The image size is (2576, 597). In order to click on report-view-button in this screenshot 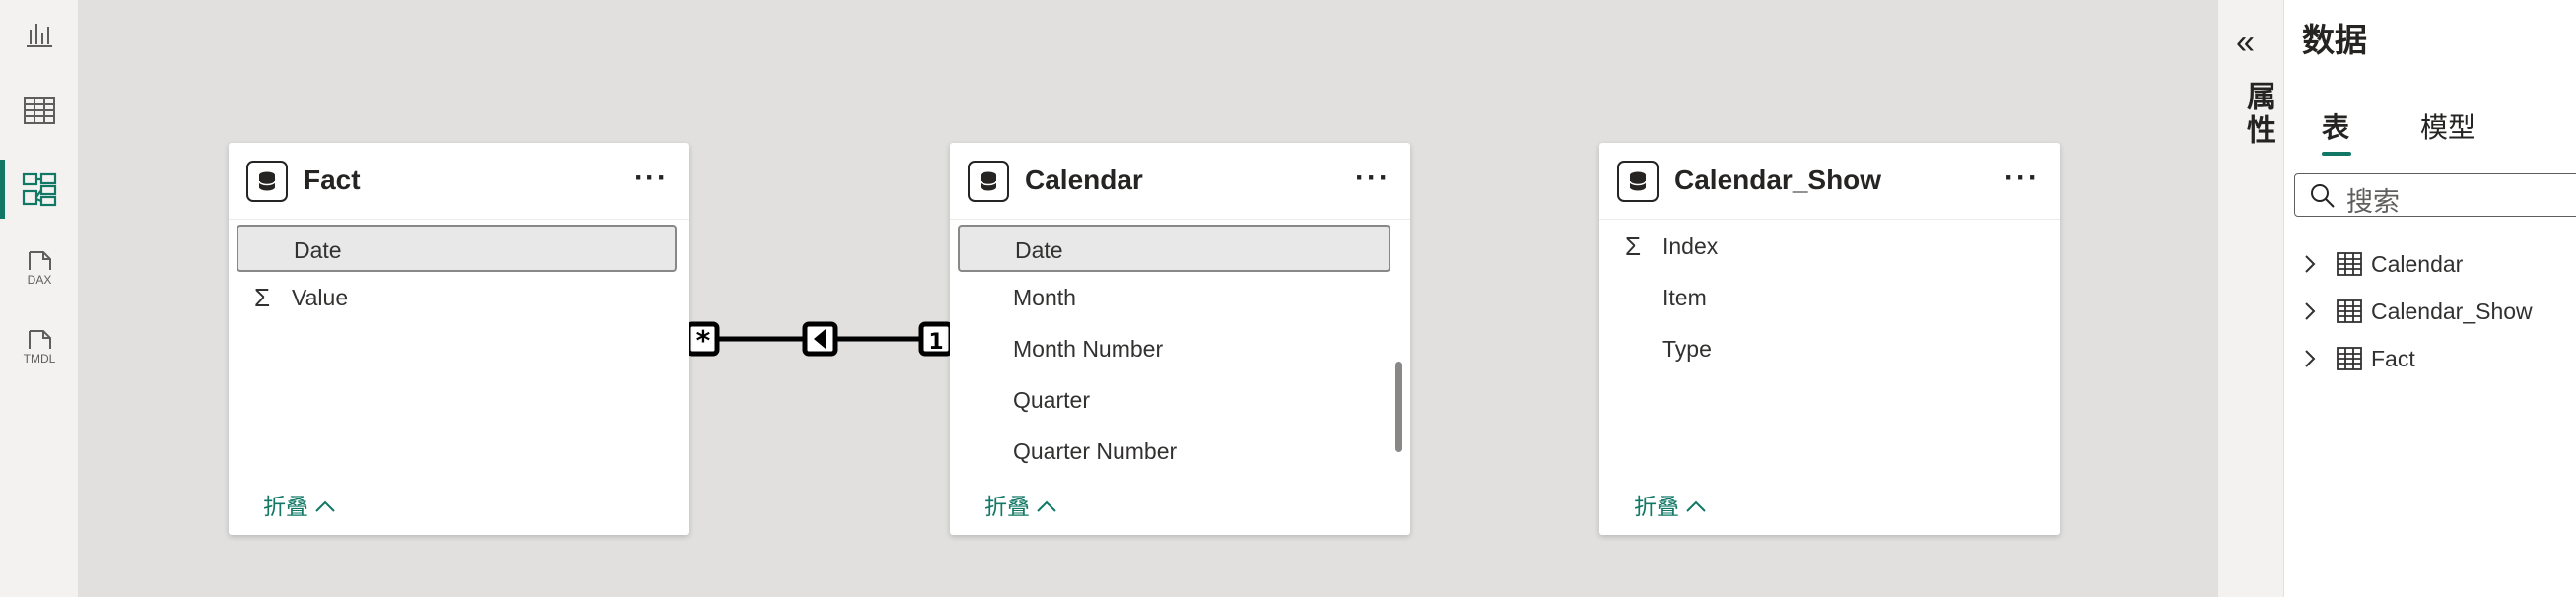, I will do `click(39, 33)`.